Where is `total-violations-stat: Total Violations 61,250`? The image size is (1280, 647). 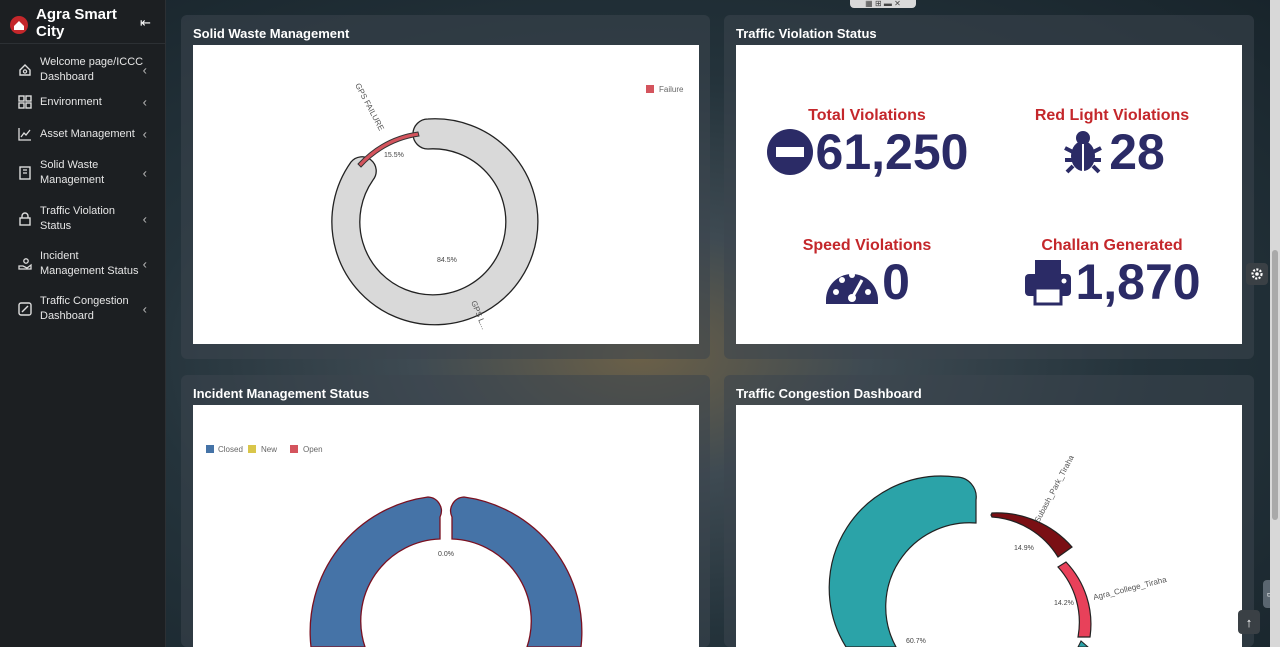
total-violations-stat: Total Violations 61,250 is located at coordinates (867, 143).